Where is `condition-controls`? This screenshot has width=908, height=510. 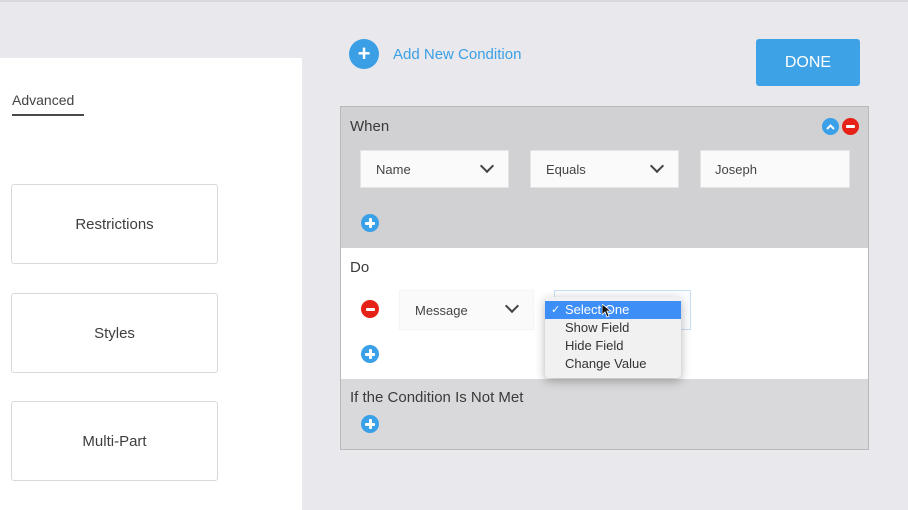
condition-controls is located at coordinates (840, 126).